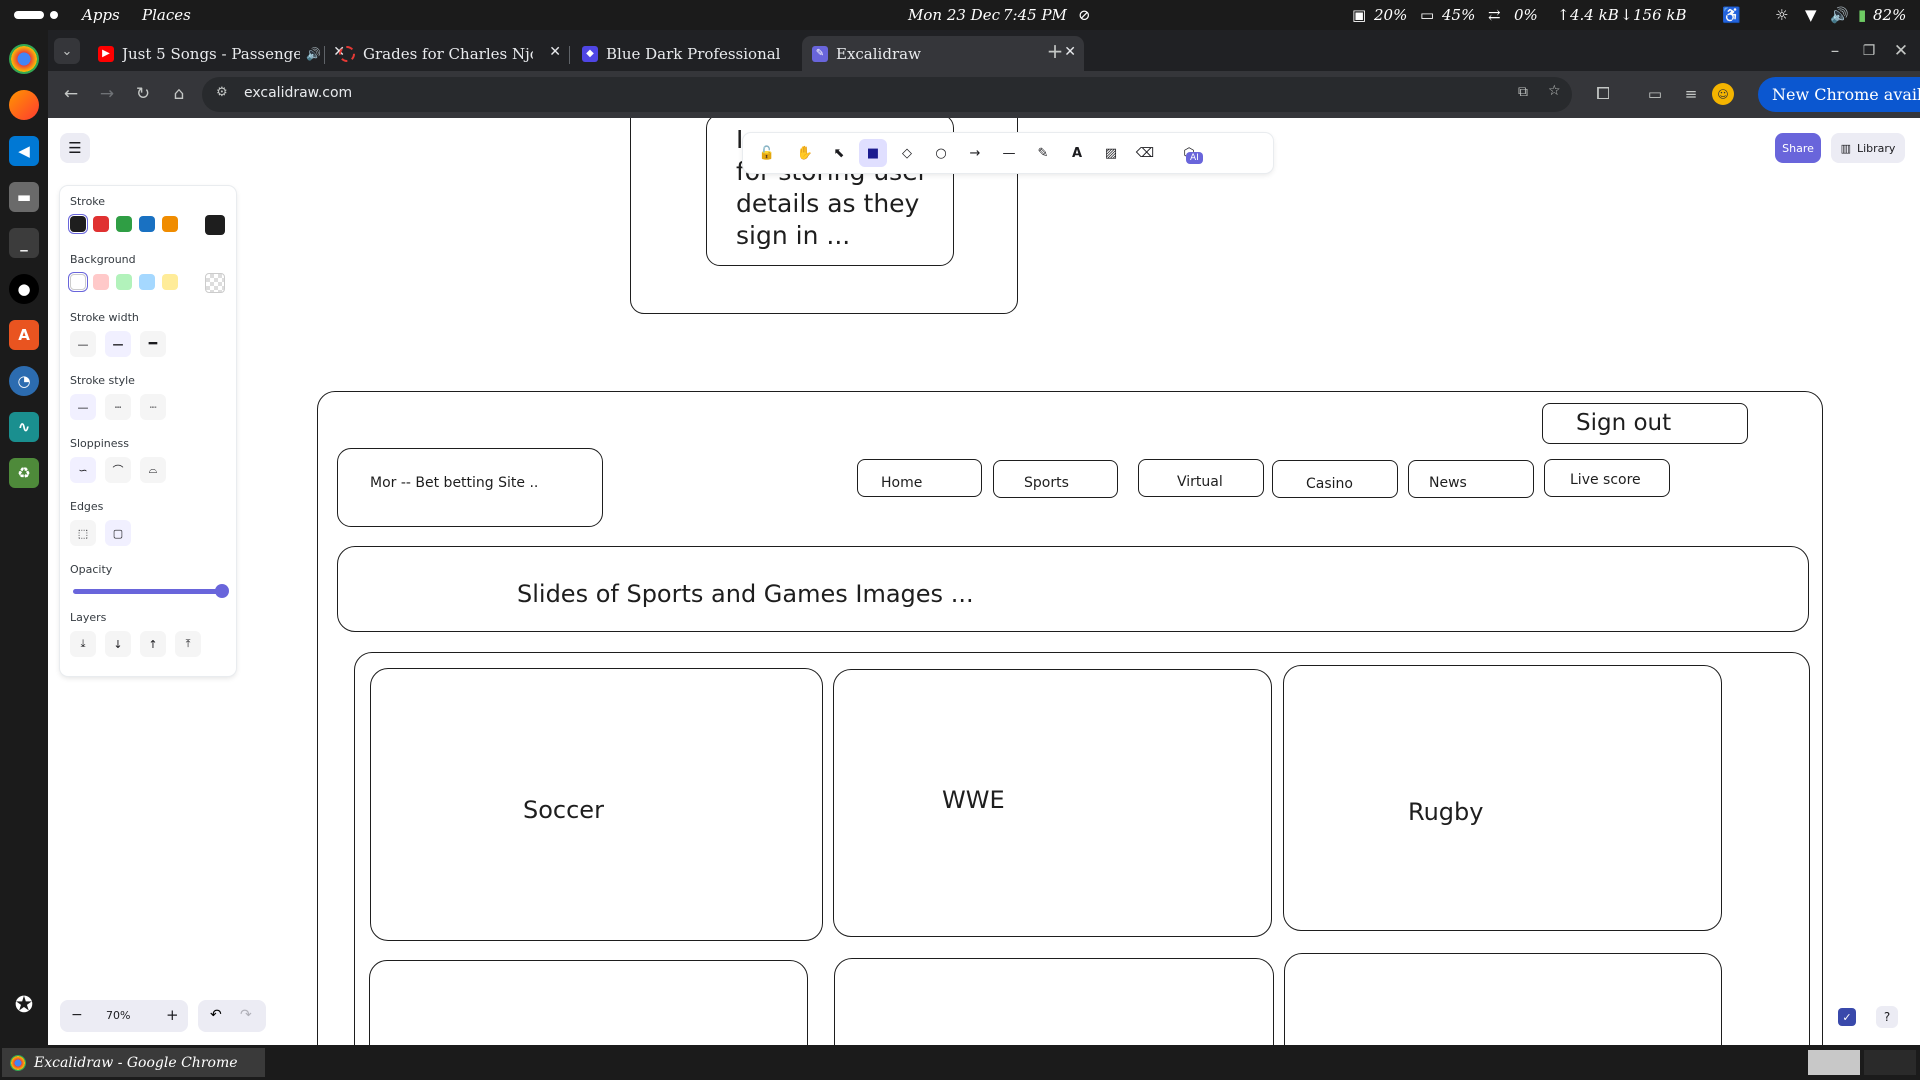 The height and width of the screenshot is (1080, 1920). I want to click on help-icon: ?, so click(1887, 1017).